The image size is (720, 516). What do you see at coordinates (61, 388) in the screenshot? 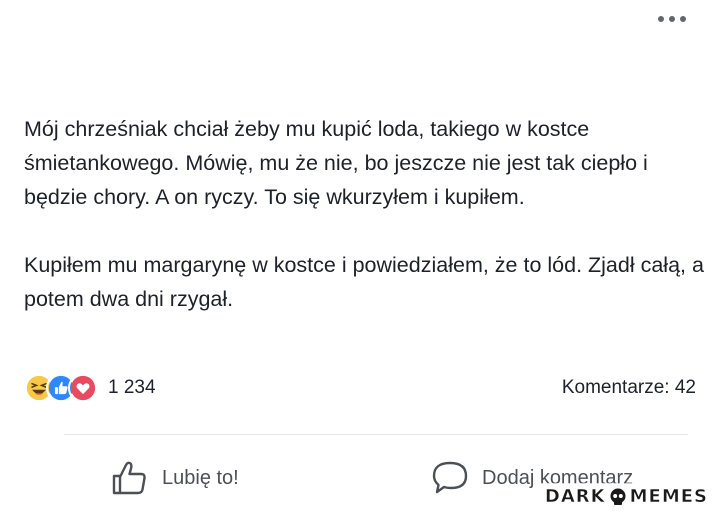
I see `reaction-icons` at bounding box center [61, 388].